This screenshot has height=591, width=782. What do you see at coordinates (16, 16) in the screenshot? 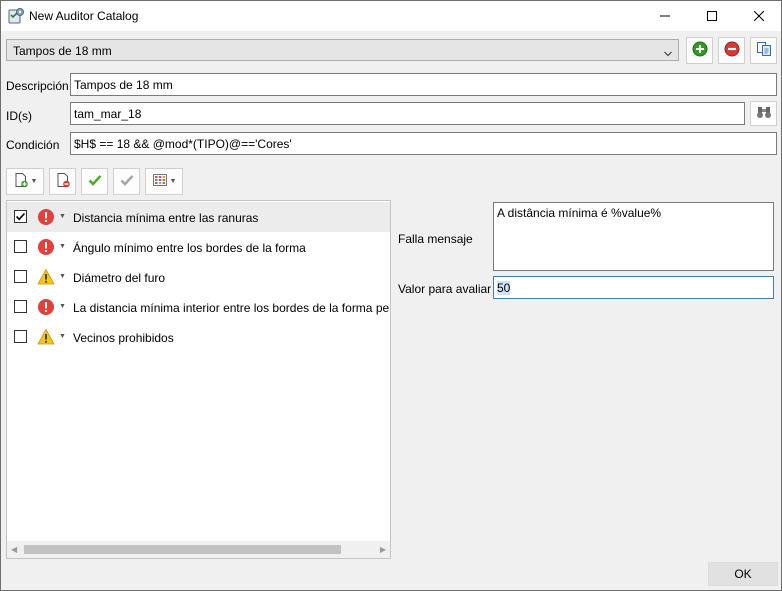
I see `app-icon` at bounding box center [16, 16].